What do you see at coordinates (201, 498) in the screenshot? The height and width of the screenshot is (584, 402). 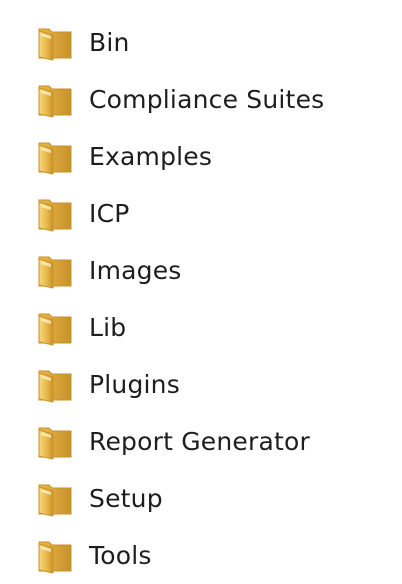 I see `folder-item-setup: Setup` at bounding box center [201, 498].